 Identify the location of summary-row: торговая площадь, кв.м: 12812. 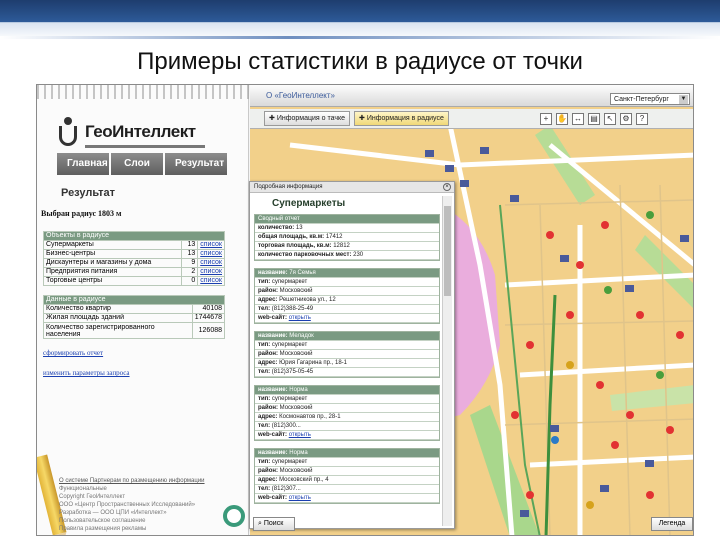
(347, 246).